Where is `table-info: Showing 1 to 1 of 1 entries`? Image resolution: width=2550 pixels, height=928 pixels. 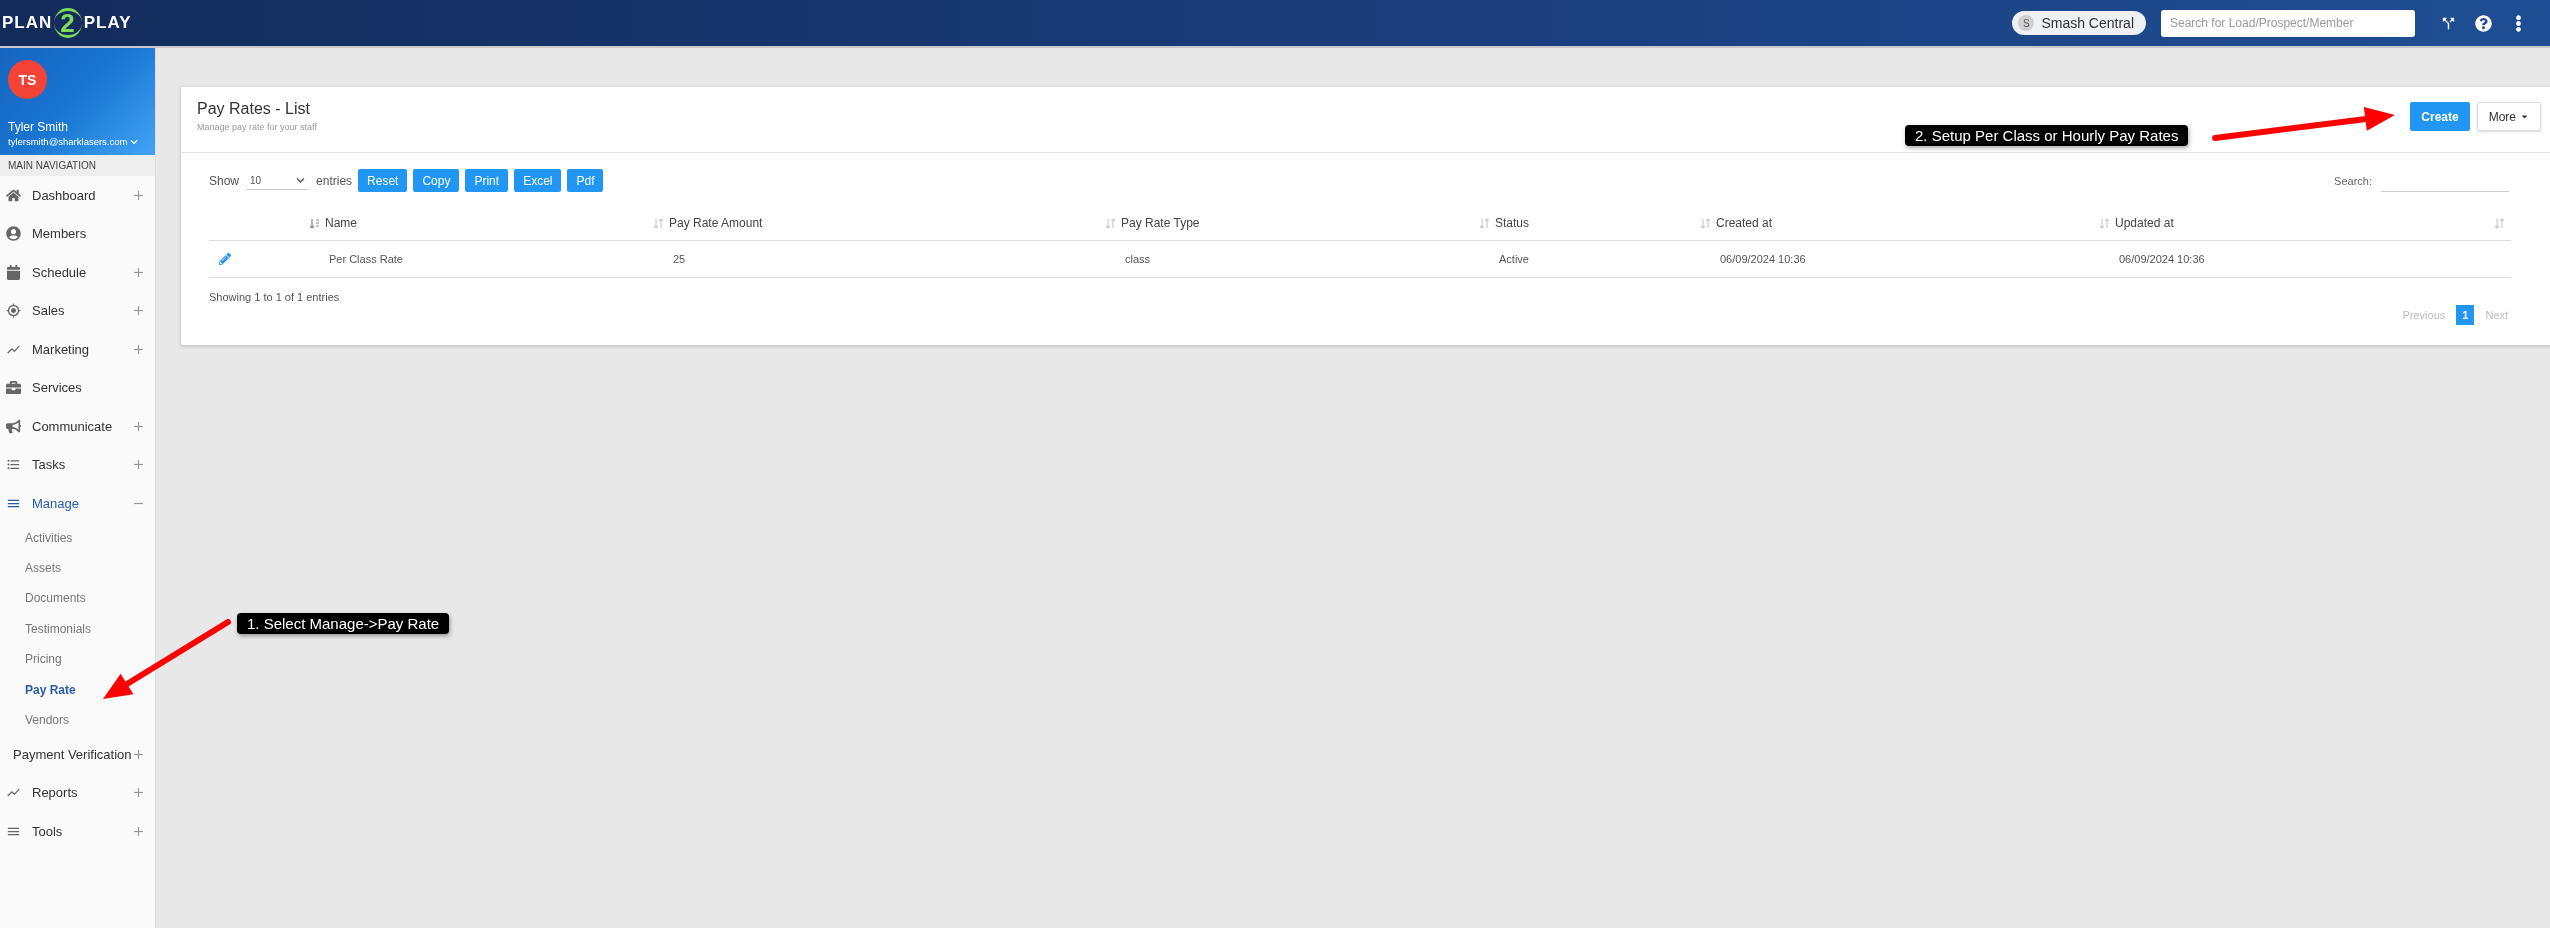 table-info: Showing 1 to 1 of 1 entries is located at coordinates (275, 297).